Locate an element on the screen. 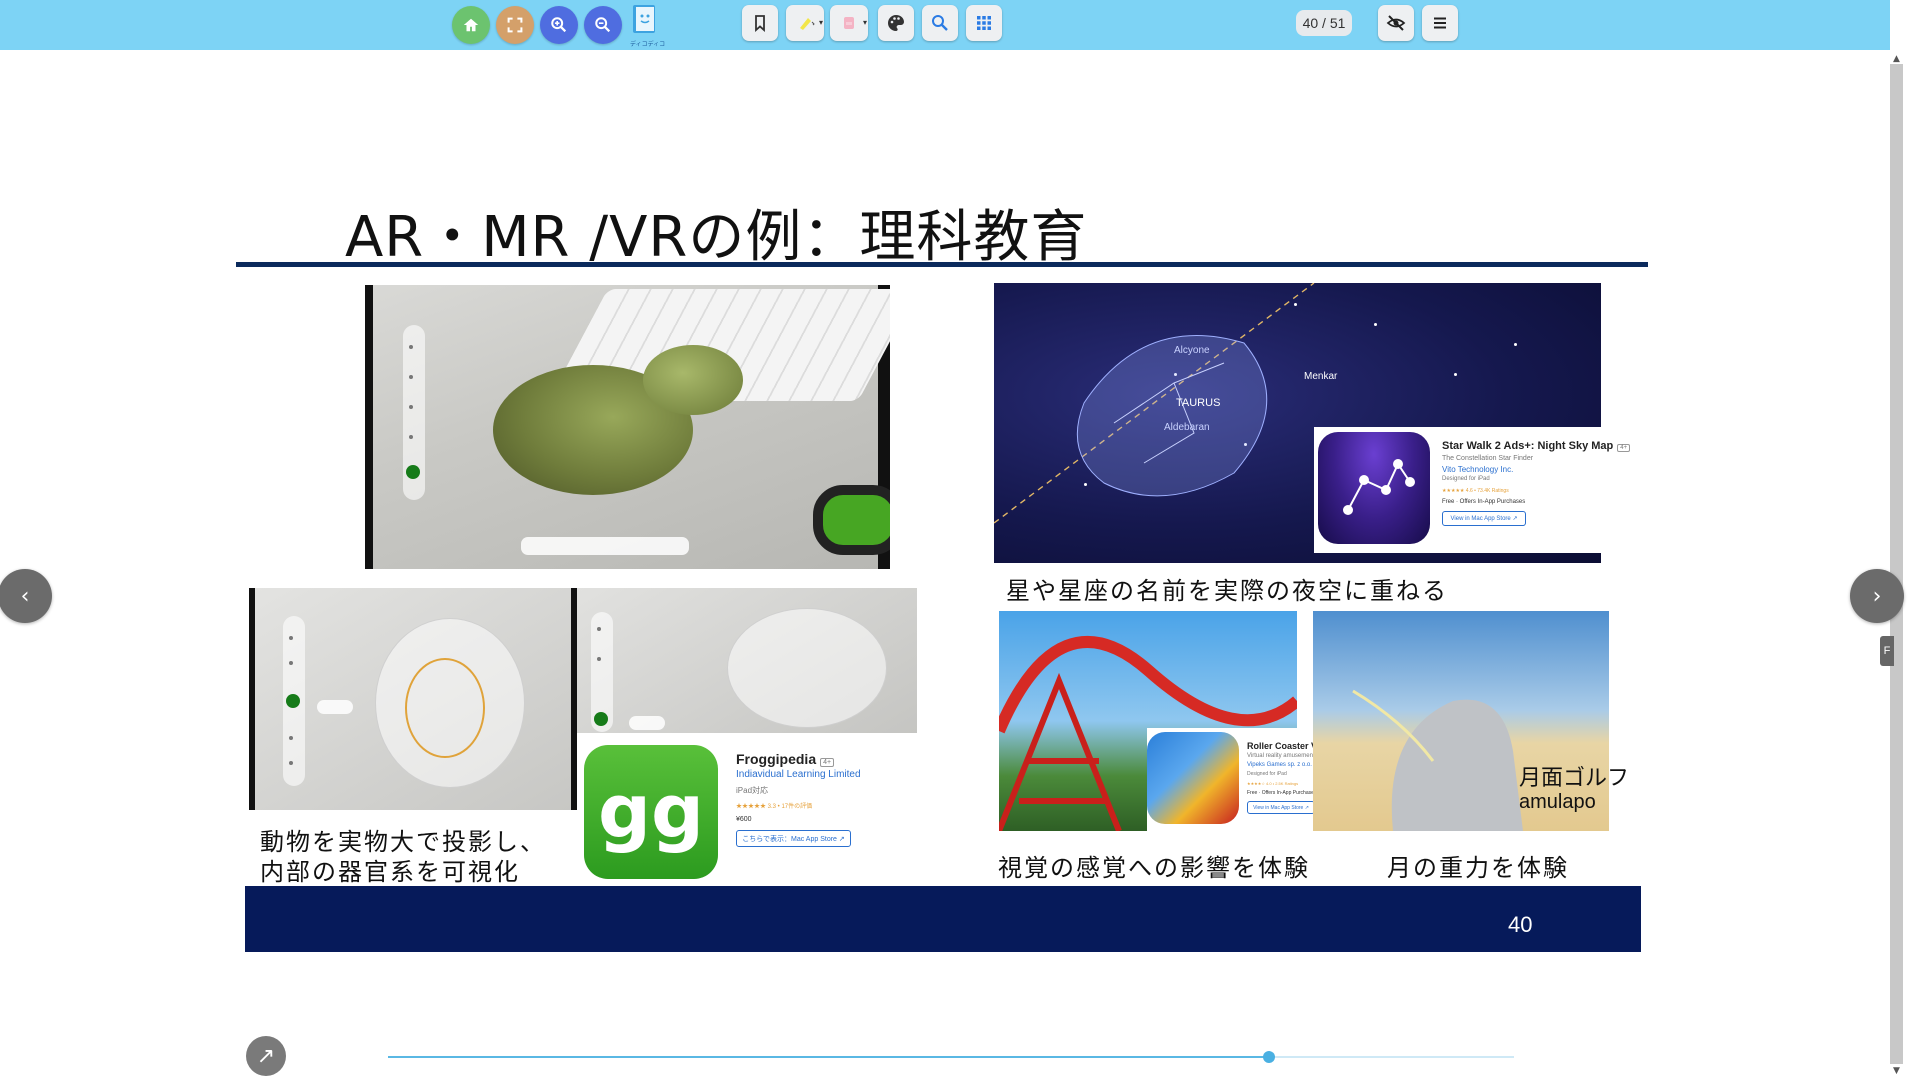 The width and height of the screenshot is (1920, 1080). chevron-right-icon: › is located at coordinates (1877, 596).